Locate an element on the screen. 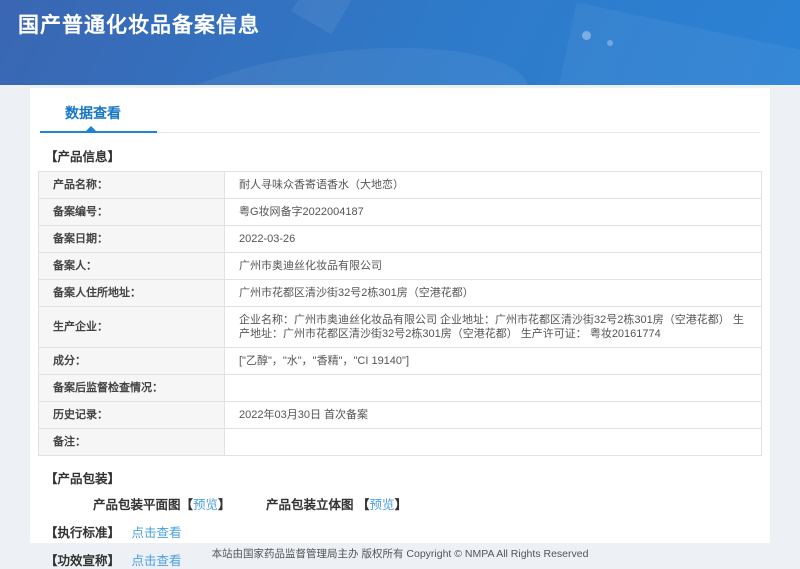 Image resolution: width=800 pixels, height=569 pixels. standard-view-link: 点击查看 is located at coordinates (157, 533).